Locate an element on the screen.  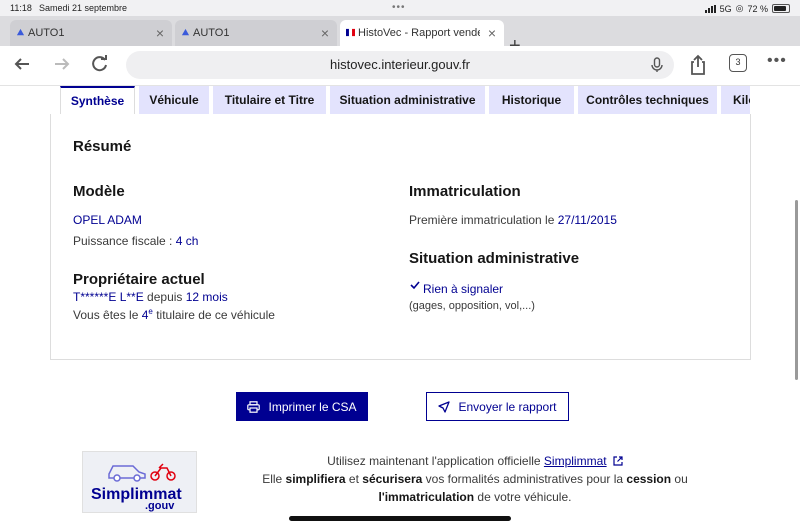
tab-kilometrage: Kilométrage is located at coordinates (735, 100).